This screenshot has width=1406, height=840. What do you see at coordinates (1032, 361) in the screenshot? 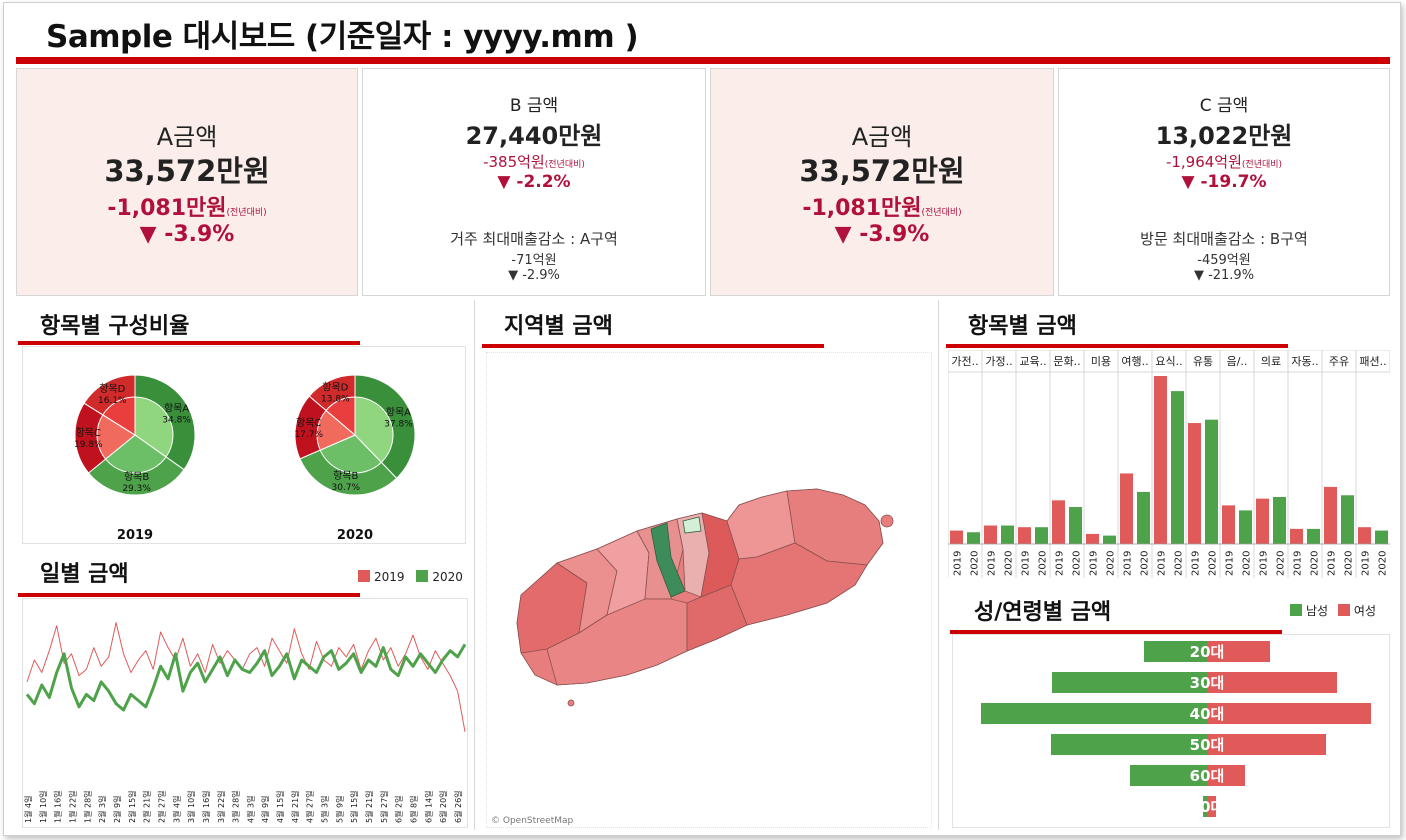
I see `items-category-label: 교육..` at bounding box center [1032, 361].